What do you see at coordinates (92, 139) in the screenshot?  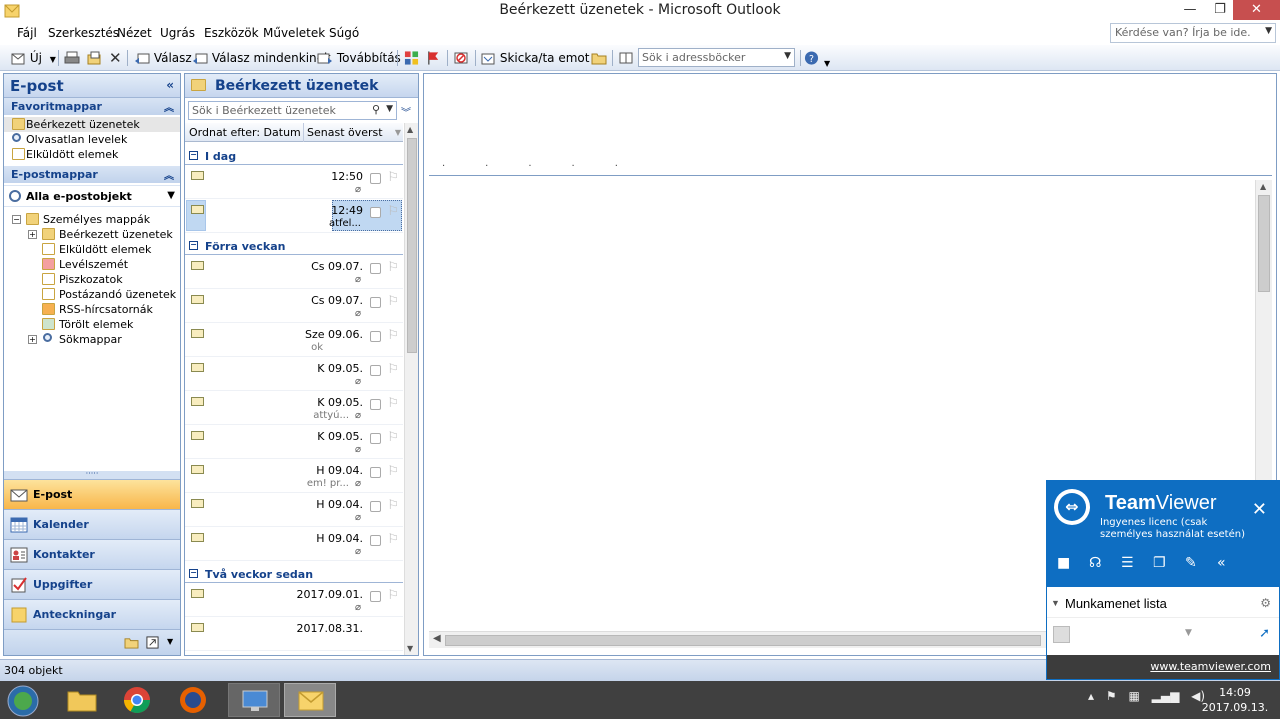 I see `favorite-unread: Olvasatlan levelek` at bounding box center [92, 139].